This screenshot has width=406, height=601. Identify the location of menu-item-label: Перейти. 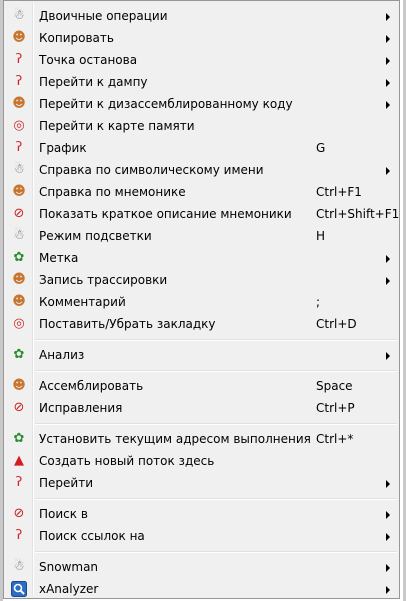
(66, 483).